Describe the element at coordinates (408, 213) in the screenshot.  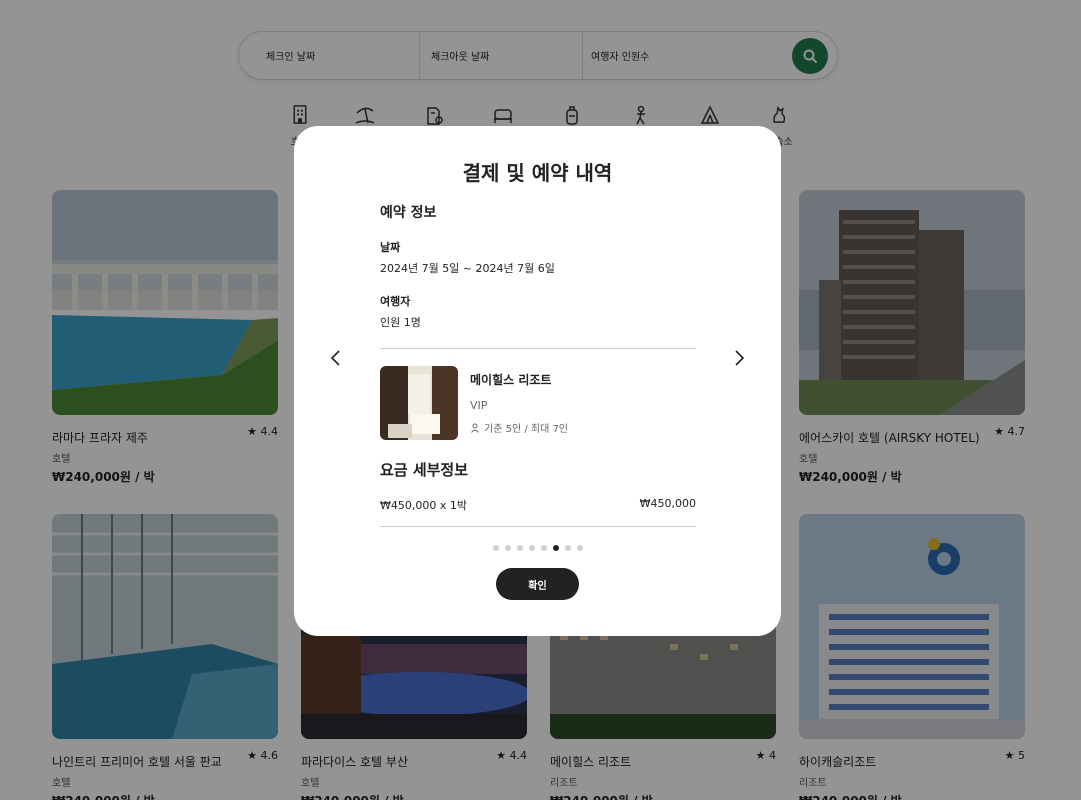
I see `reservation-info-title: 예약 정보` at that location.